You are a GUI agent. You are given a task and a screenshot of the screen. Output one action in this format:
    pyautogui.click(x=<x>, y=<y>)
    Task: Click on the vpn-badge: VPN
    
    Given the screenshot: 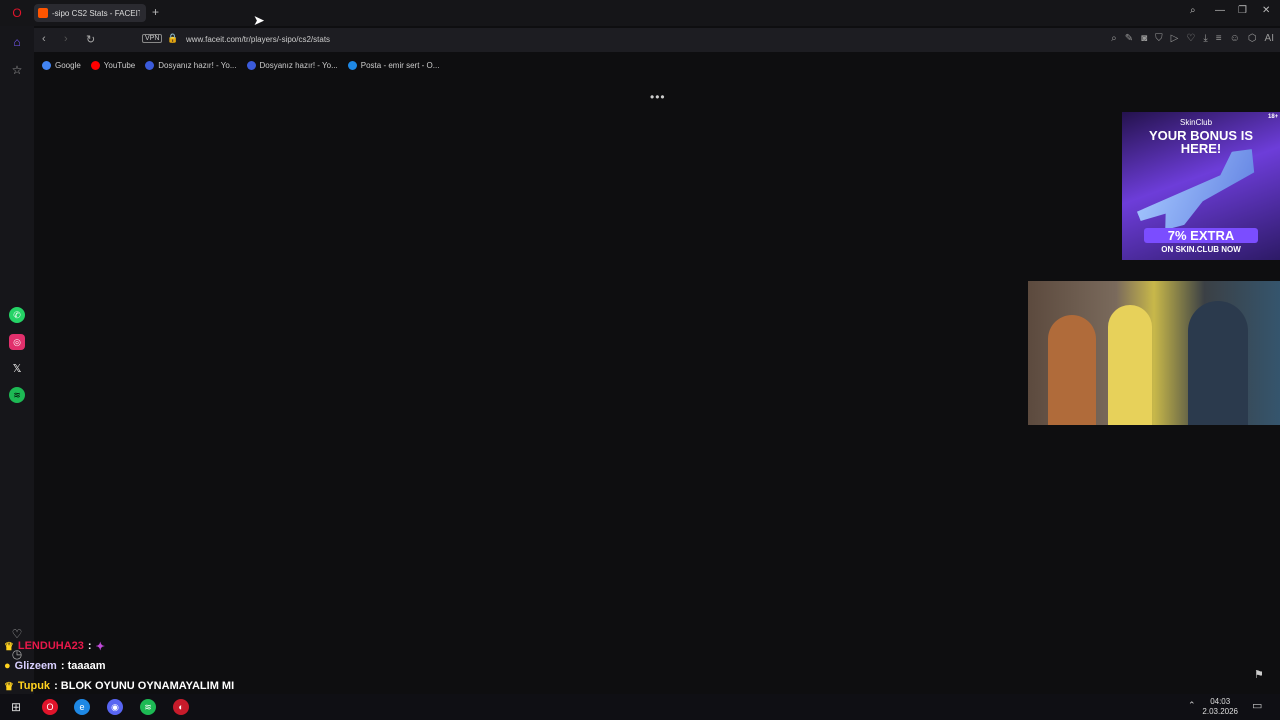 What is the action you would take?
    pyautogui.click(x=152, y=38)
    